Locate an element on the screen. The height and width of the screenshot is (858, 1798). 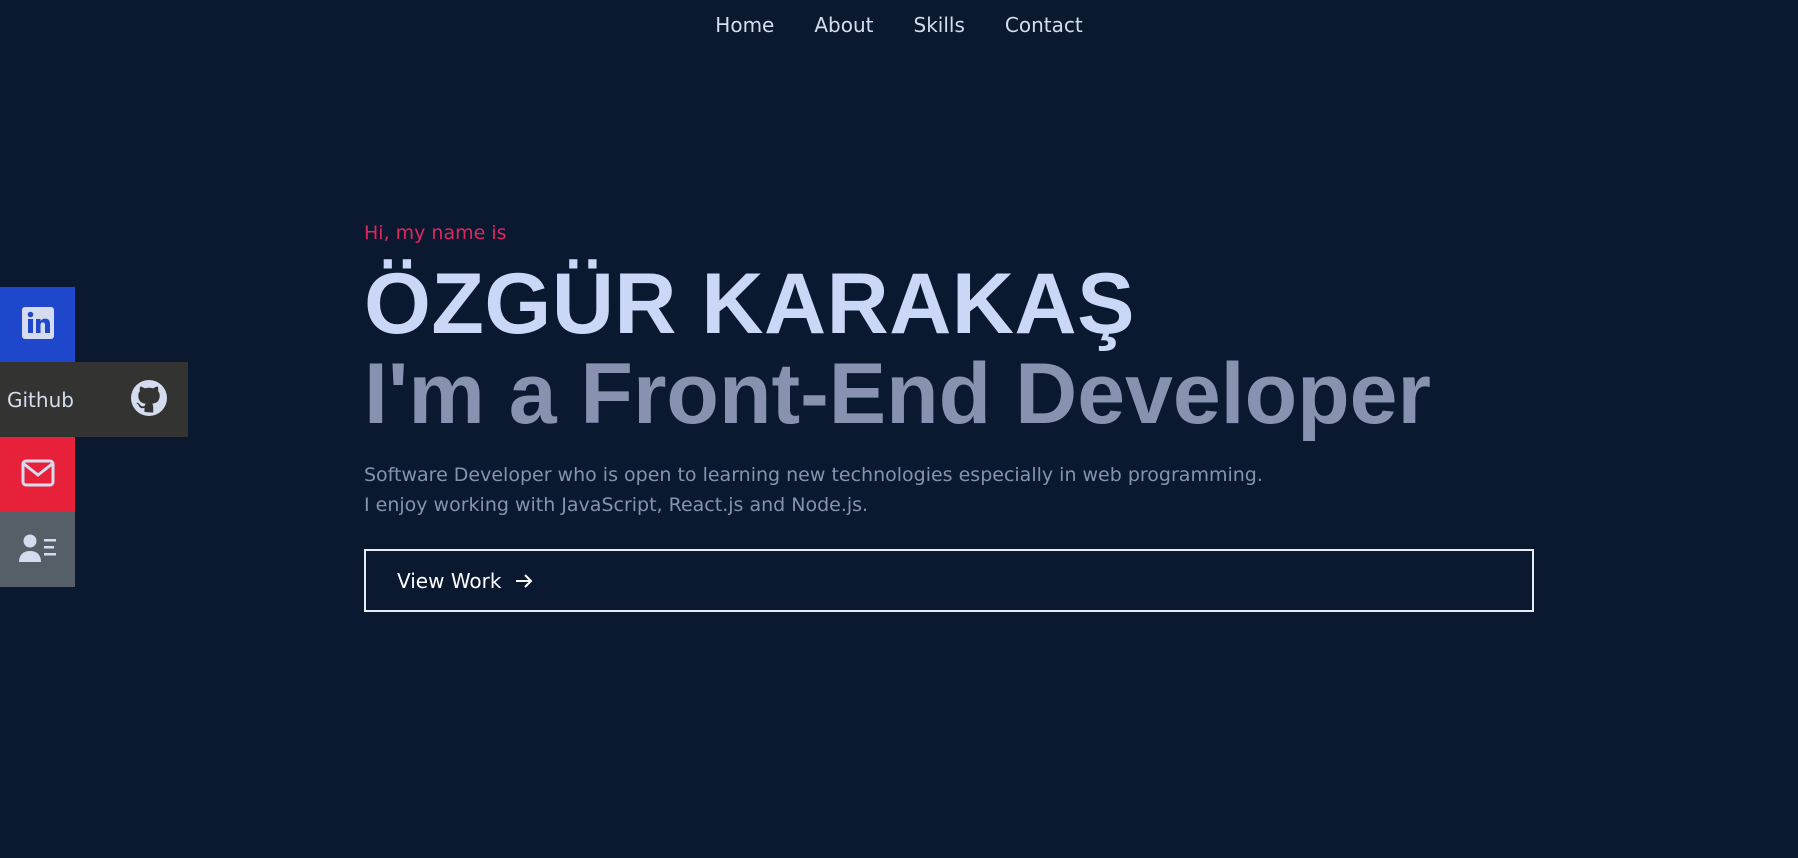
linkedin-icon is located at coordinates (38, 325).